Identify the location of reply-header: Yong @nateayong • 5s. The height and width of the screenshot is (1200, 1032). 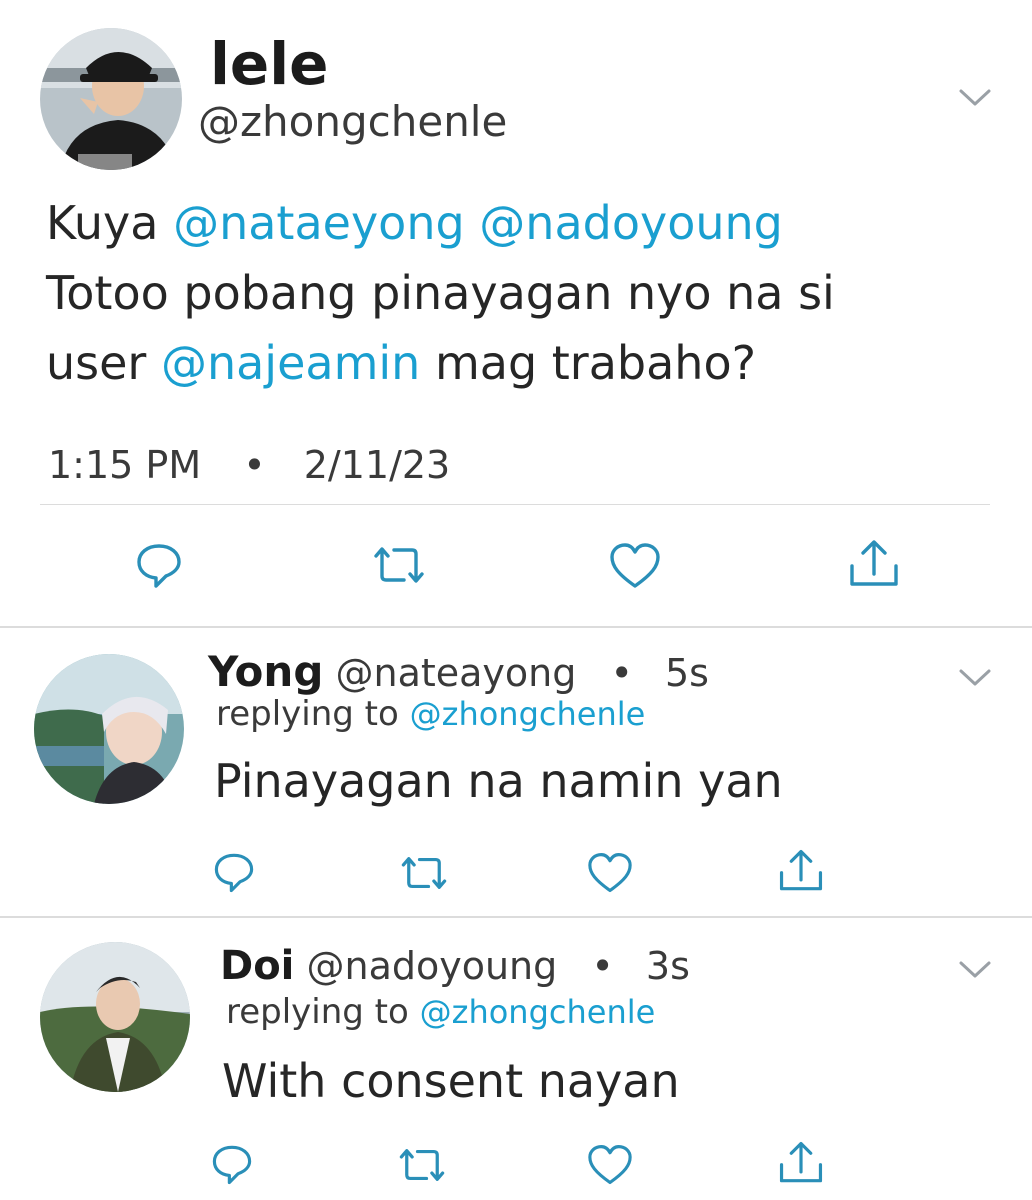
(458, 672).